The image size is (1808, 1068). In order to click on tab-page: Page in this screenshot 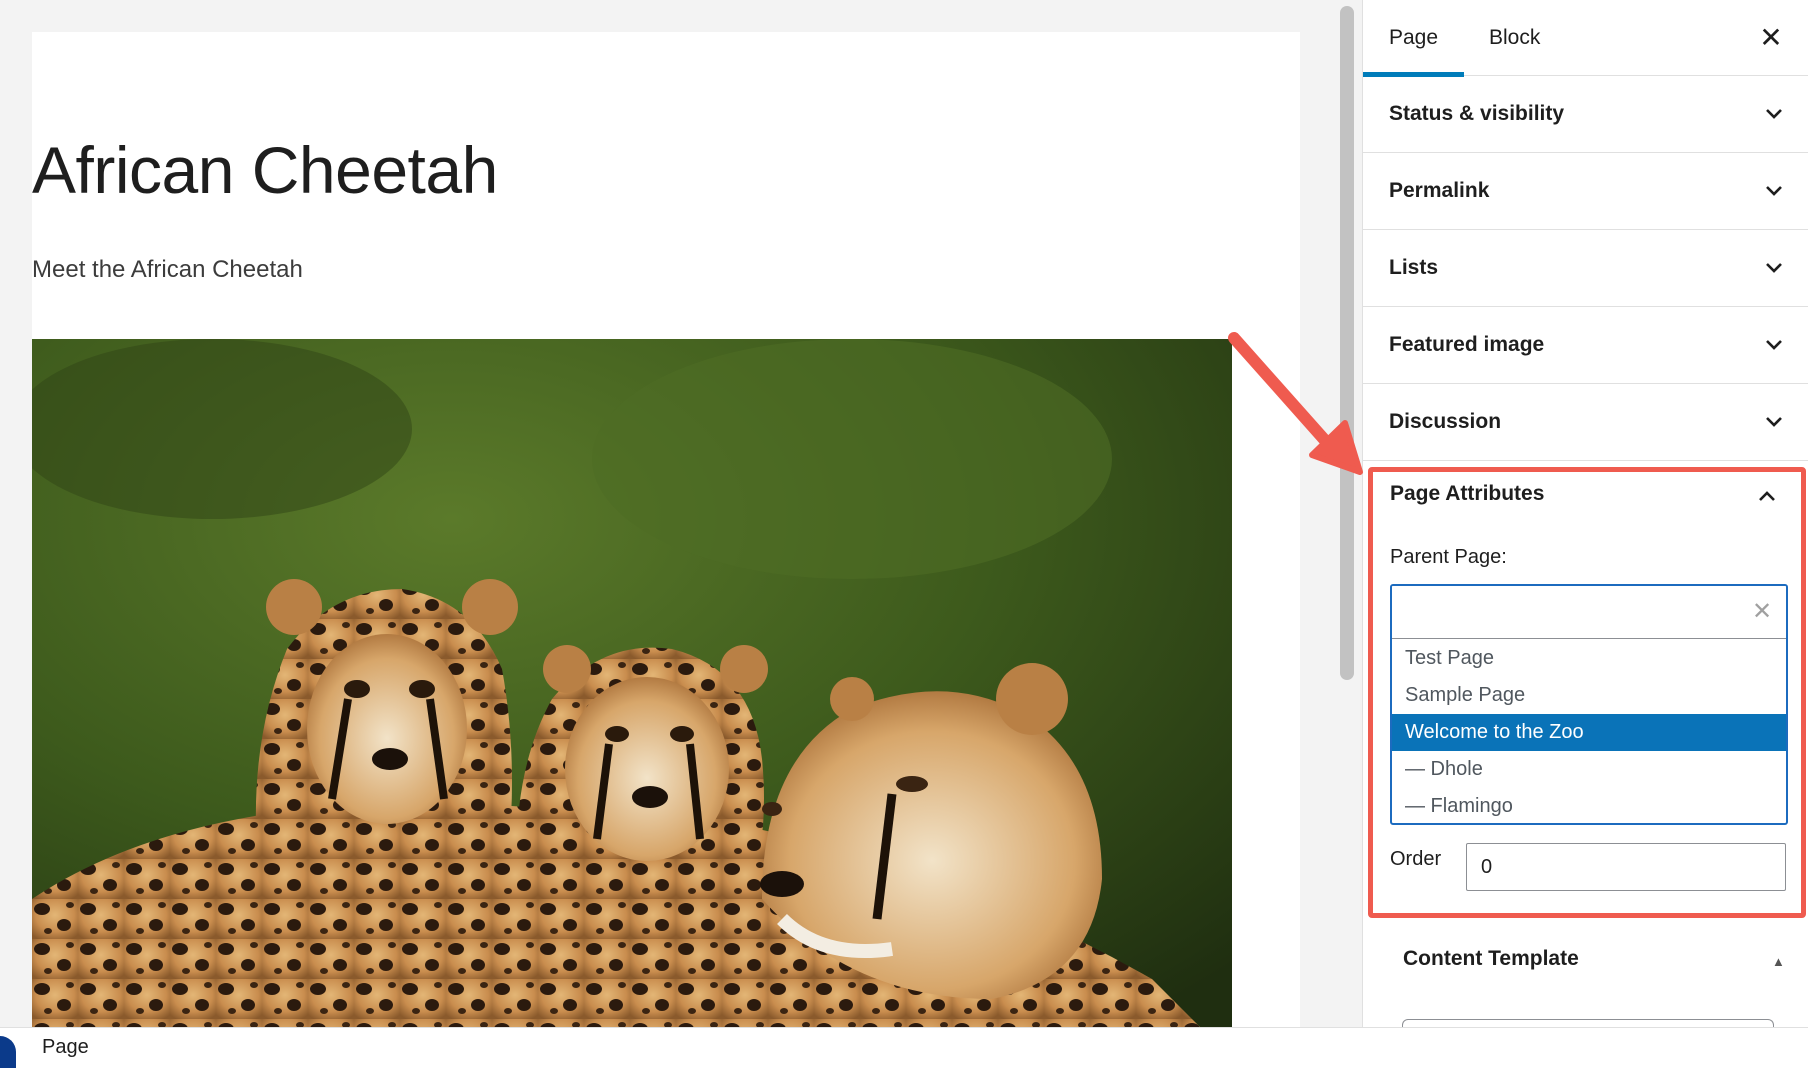, I will do `click(1414, 38)`.